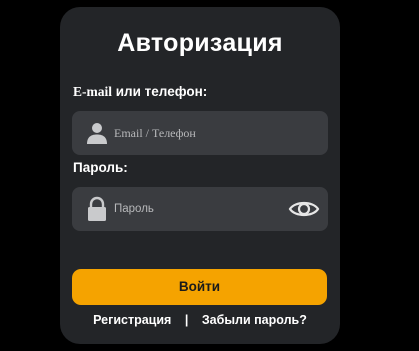  What do you see at coordinates (92, 91) in the screenshot?
I see `email-label-prefix: E-mail` at bounding box center [92, 91].